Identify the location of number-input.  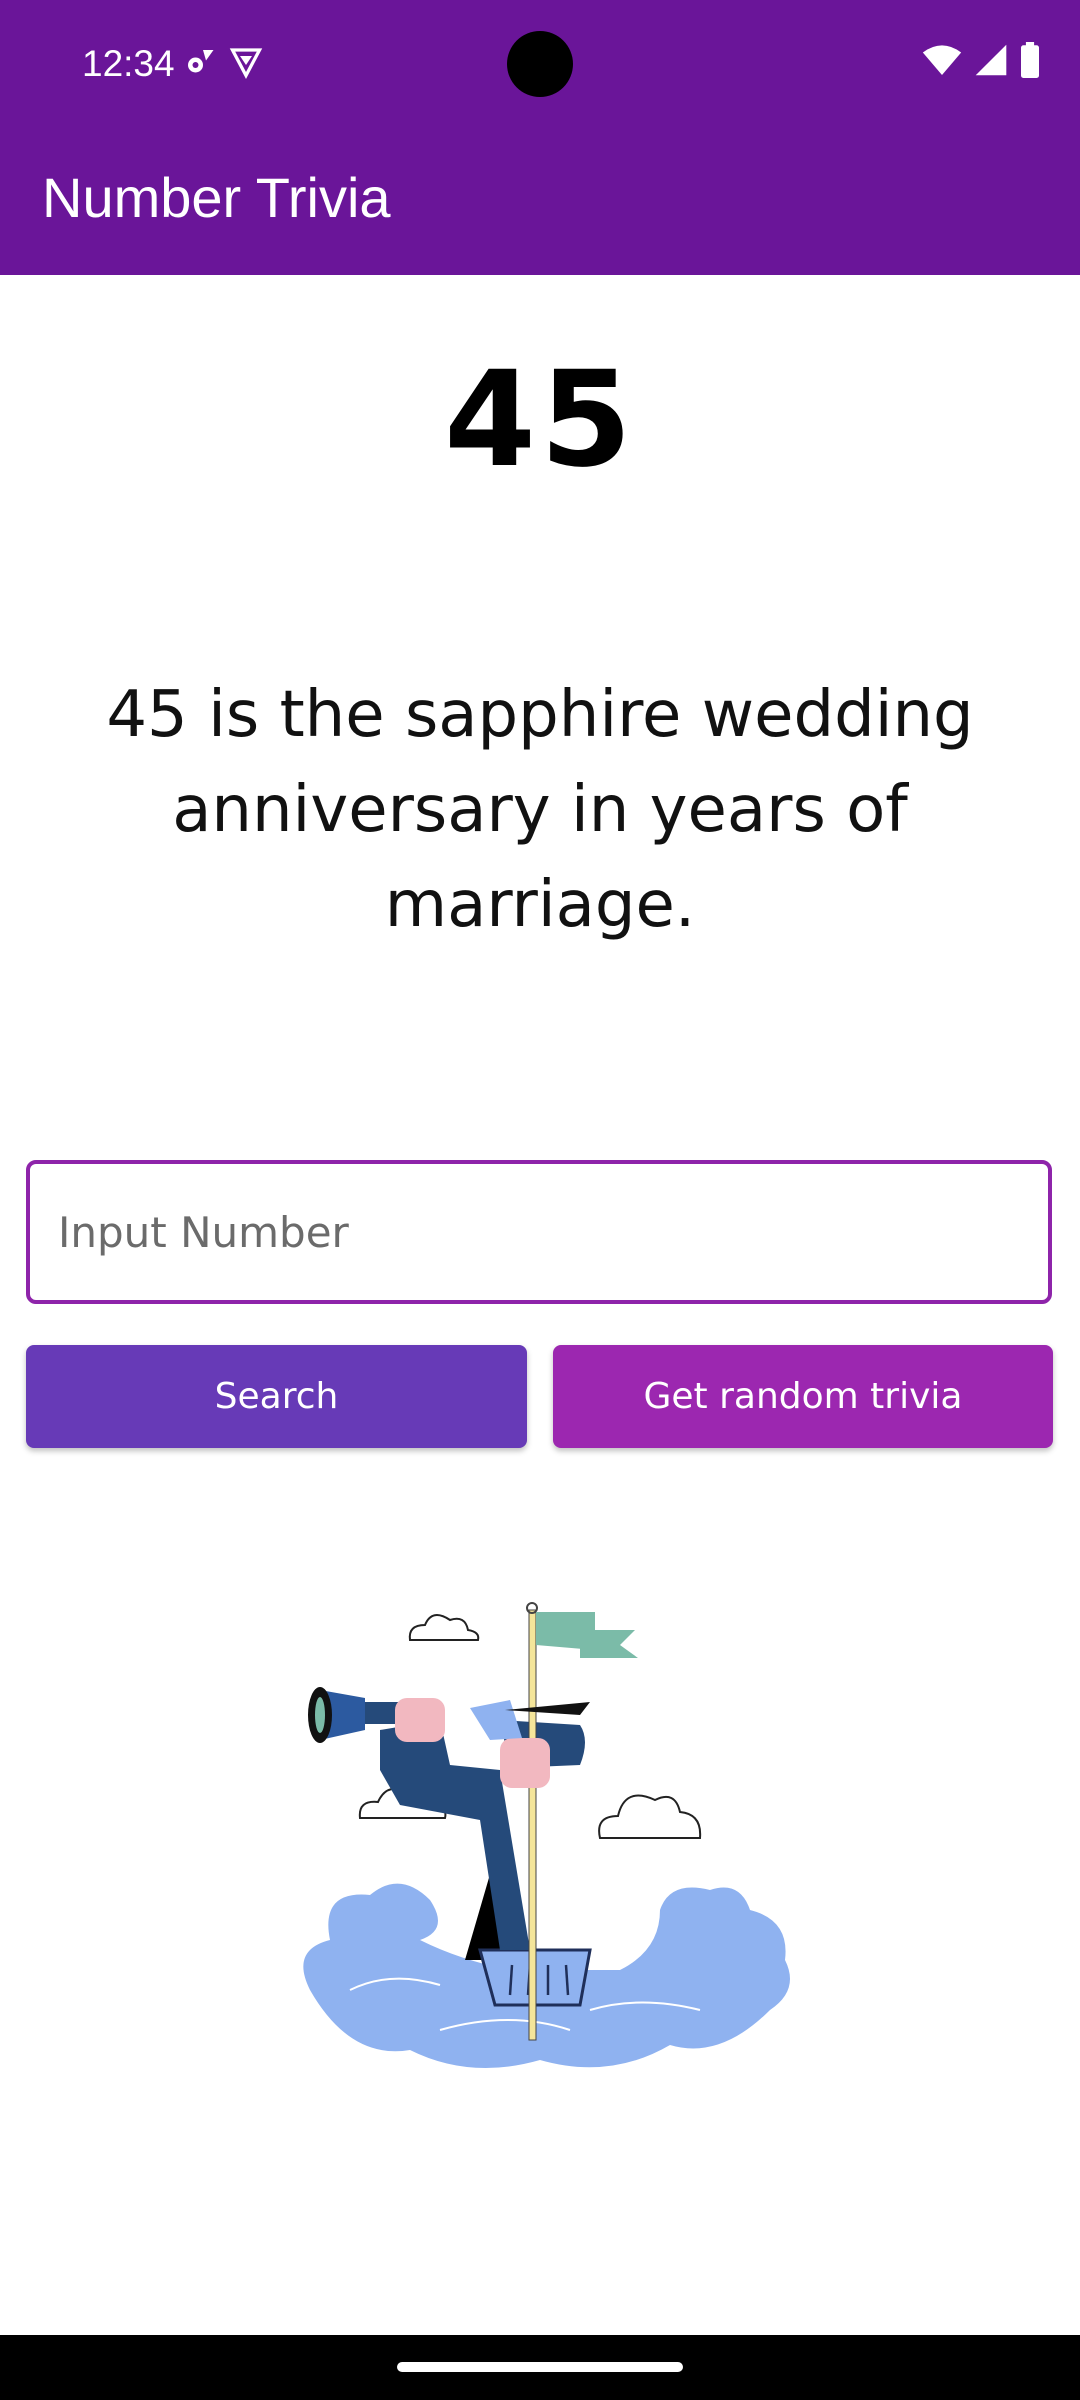
(539, 1232).